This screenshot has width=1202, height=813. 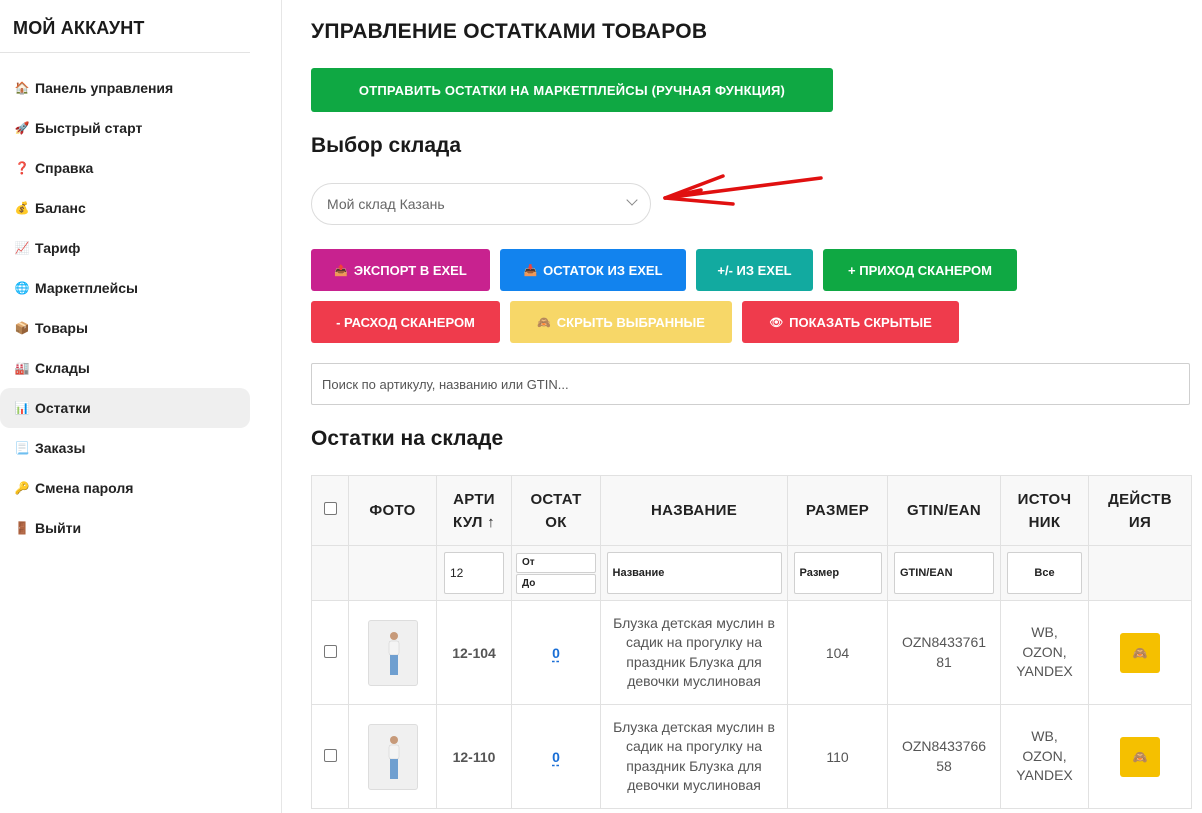 I want to click on key-icon: 🔑, so click(x=22, y=488).